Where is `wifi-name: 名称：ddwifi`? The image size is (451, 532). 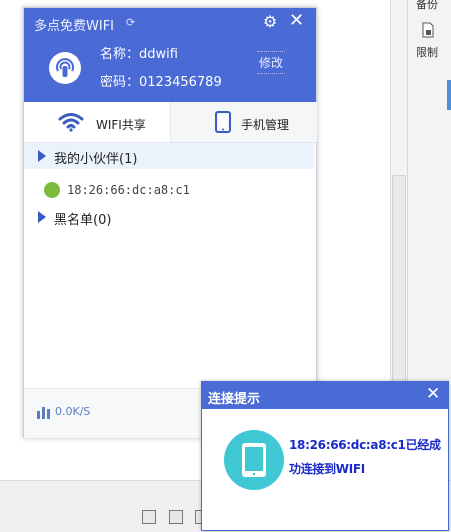 wifi-name: 名称：ddwifi is located at coordinates (139, 52).